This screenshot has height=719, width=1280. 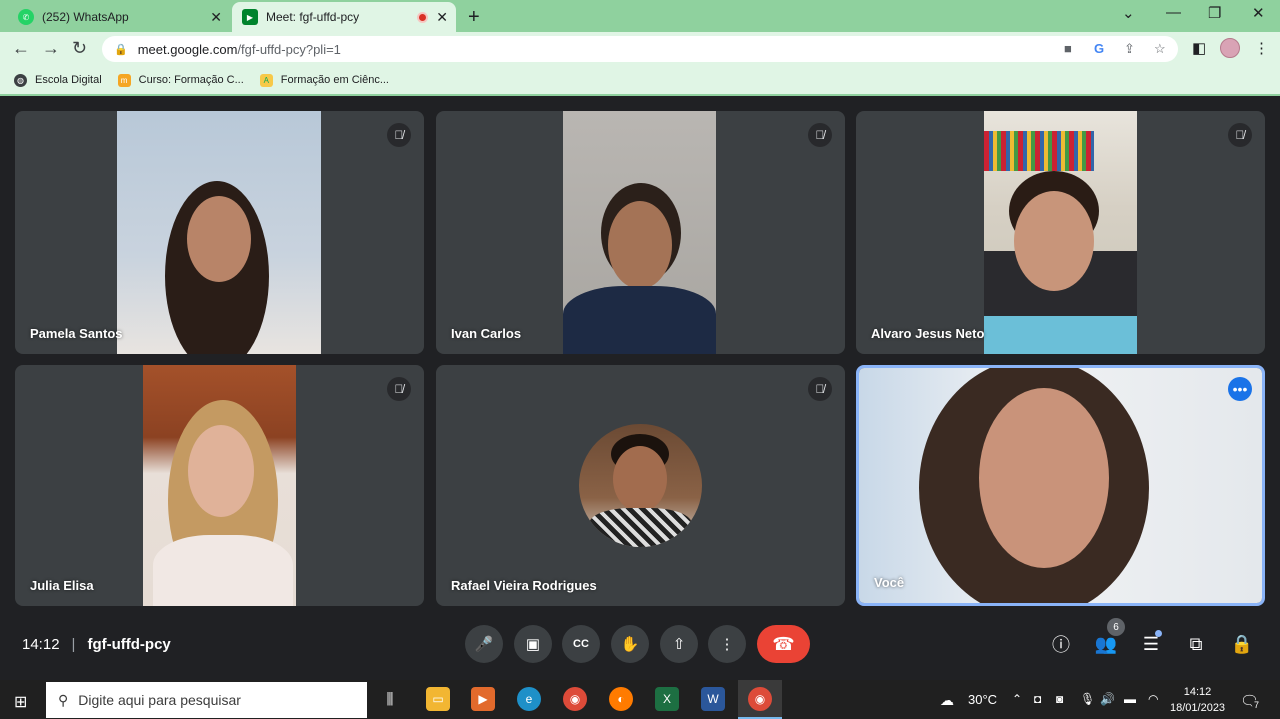 What do you see at coordinates (1197, 700) in the screenshot?
I see `taskbar-clock: 14:12 18/01/2023` at bounding box center [1197, 700].